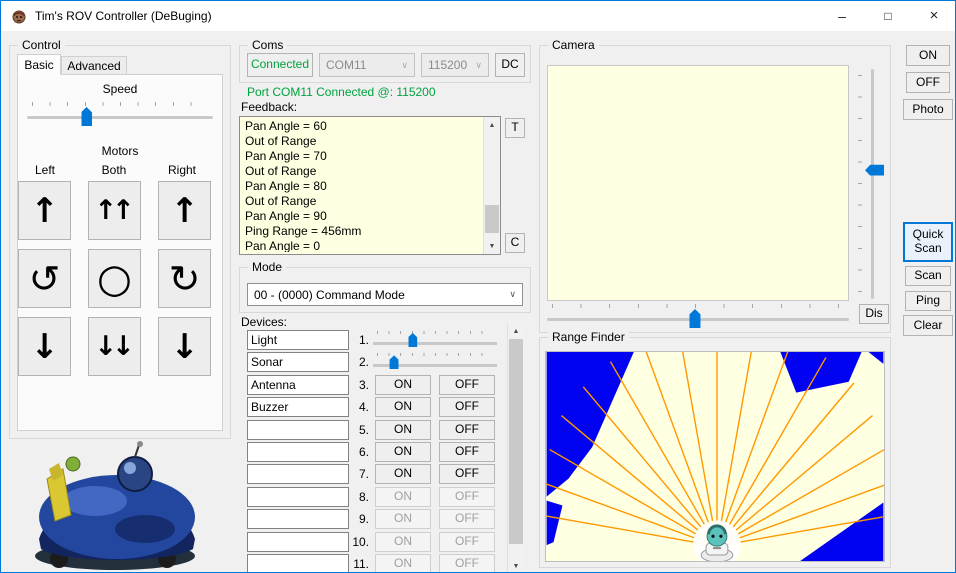  Describe the element at coordinates (44, 346) in the screenshot. I see `motor-back-left-button: ↓` at that location.